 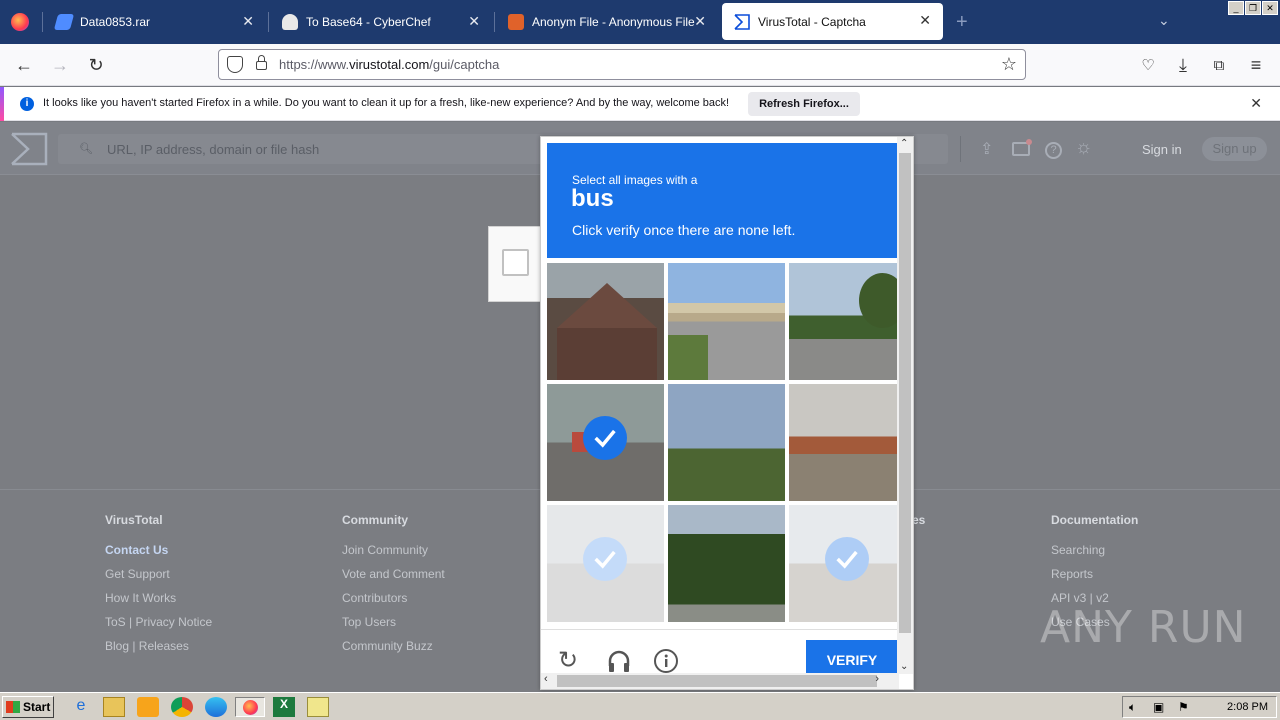 What do you see at coordinates (832, 21) in the screenshot?
I see `tab-virustotal: VirusTotal - Captcha ✕` at bounding box center [832, 21].